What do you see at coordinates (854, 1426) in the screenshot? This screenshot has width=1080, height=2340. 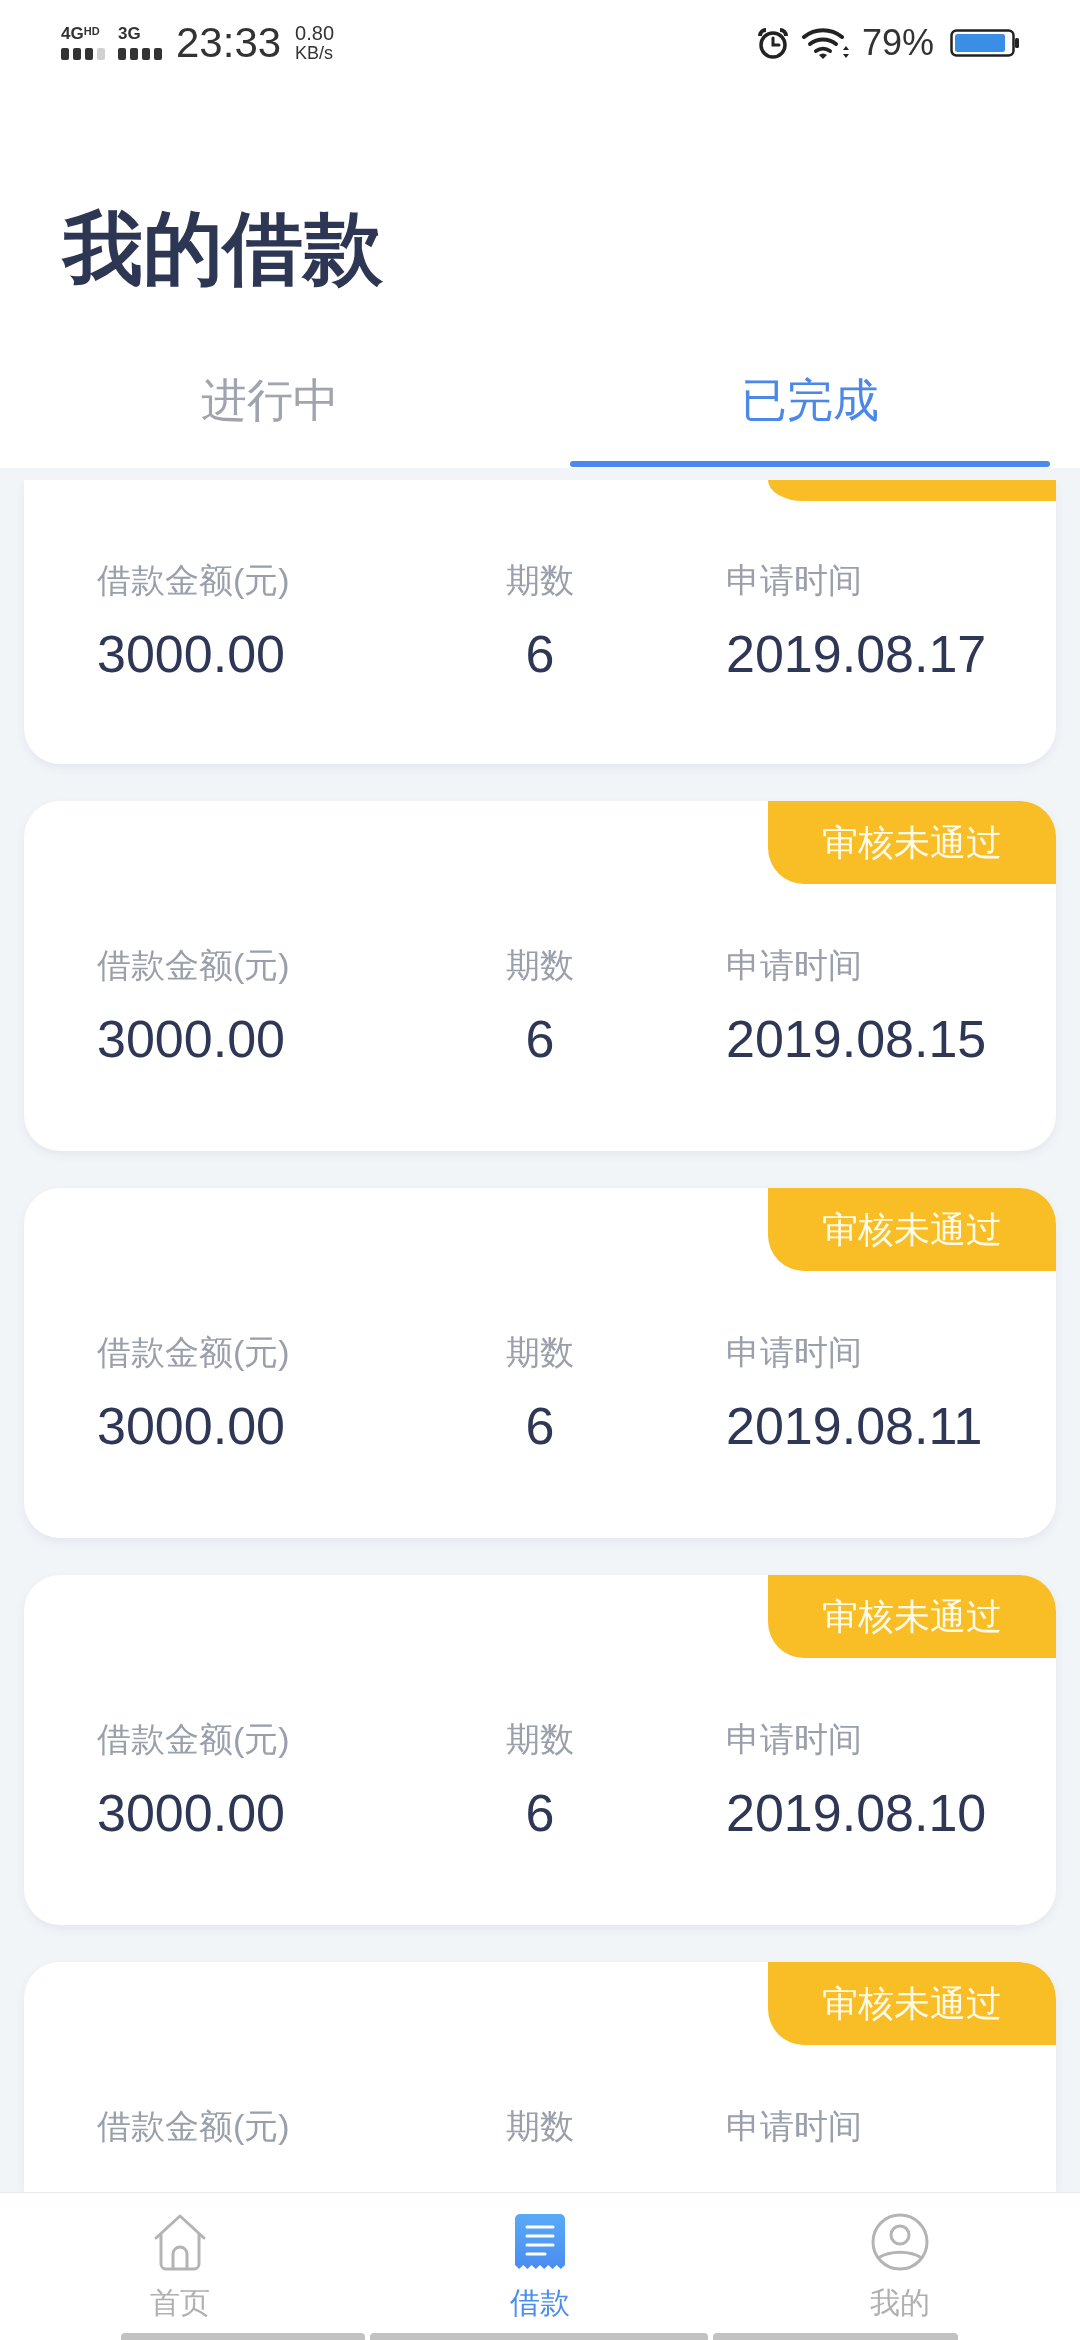 I see `date-value: 2019.08.11` at bounding box center [854, 1426].